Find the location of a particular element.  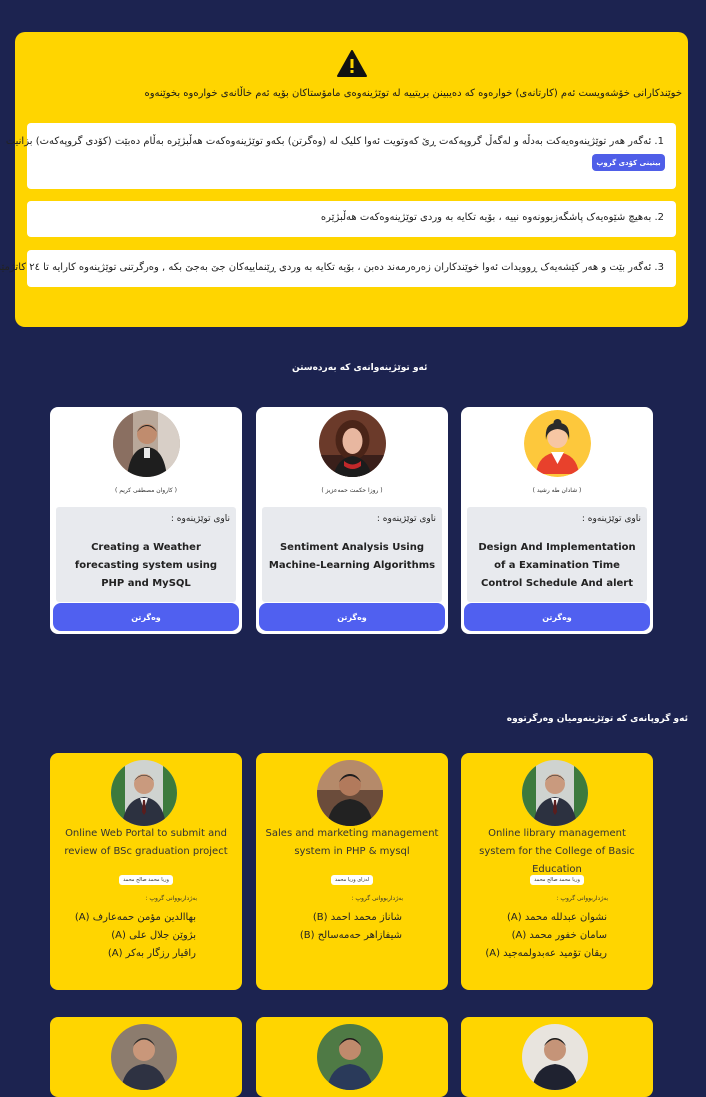

supervisor-name: لەزای وريا محمد is located at coordinates (352, 880).